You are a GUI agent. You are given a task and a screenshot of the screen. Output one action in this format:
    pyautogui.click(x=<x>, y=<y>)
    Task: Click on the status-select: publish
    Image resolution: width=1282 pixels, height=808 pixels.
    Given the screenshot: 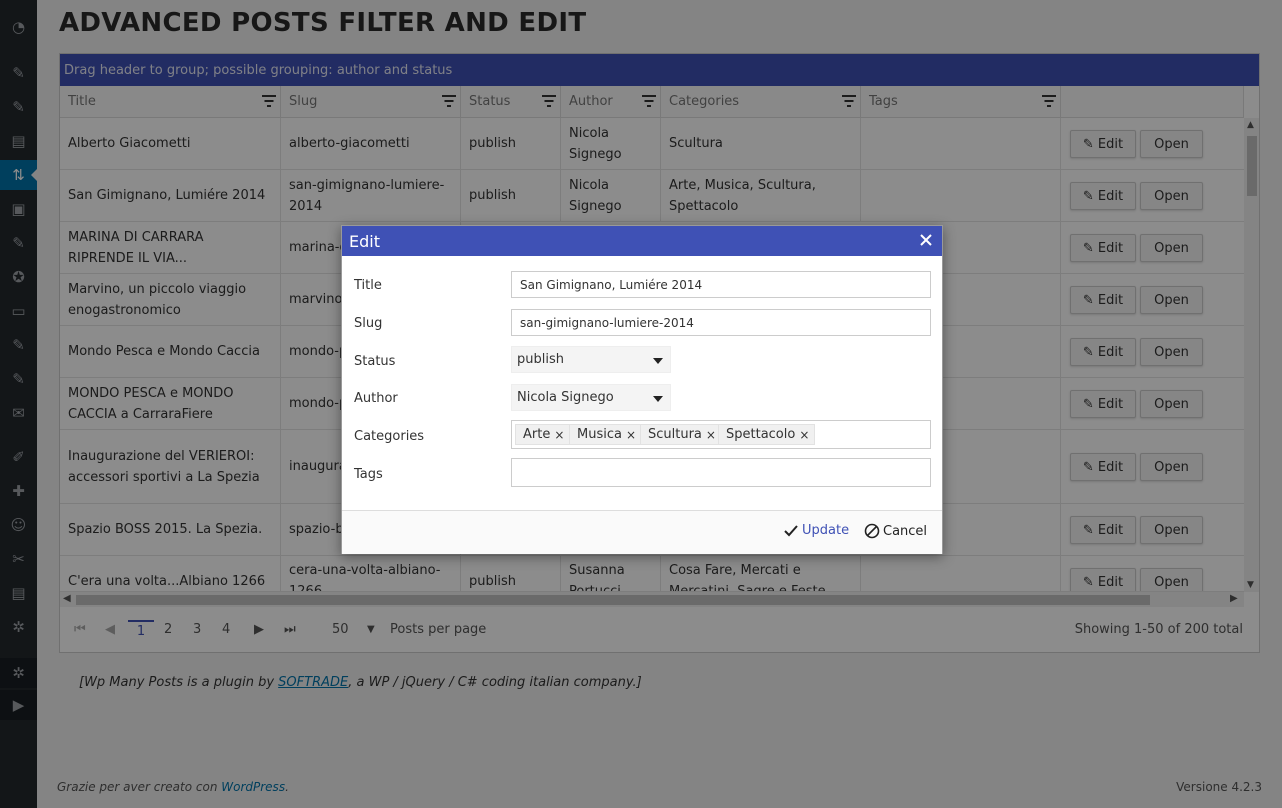 What is the action you would take?
    pyautogui.click(x=591, y=359)
    